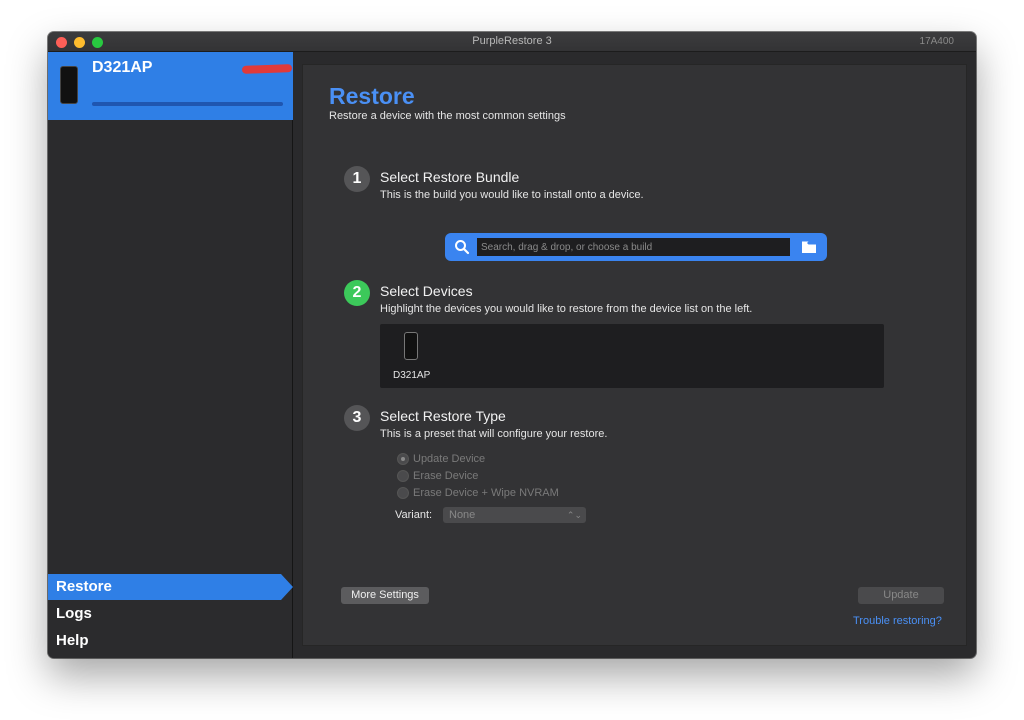 This screenshot has width=1024, height=720. Describe the element at coordinates (897, 621) in the screenshot. I see `trouble-restoring-link: Trouble restoring?` at that location.